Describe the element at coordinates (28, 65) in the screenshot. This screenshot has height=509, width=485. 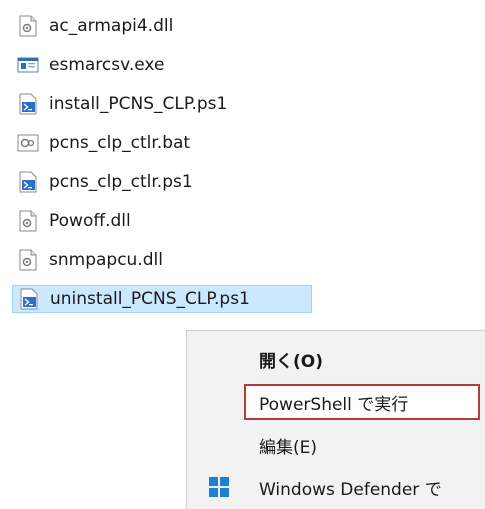
I see `exe-file-icon` at that location.